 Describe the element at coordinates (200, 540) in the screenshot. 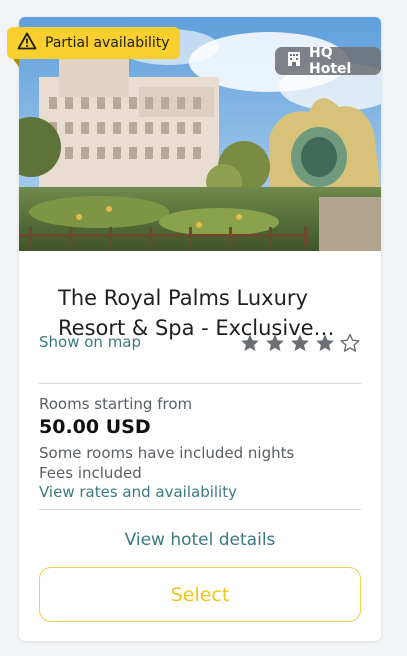

I see `view-hotel-details-link: View hotel details` at that location.